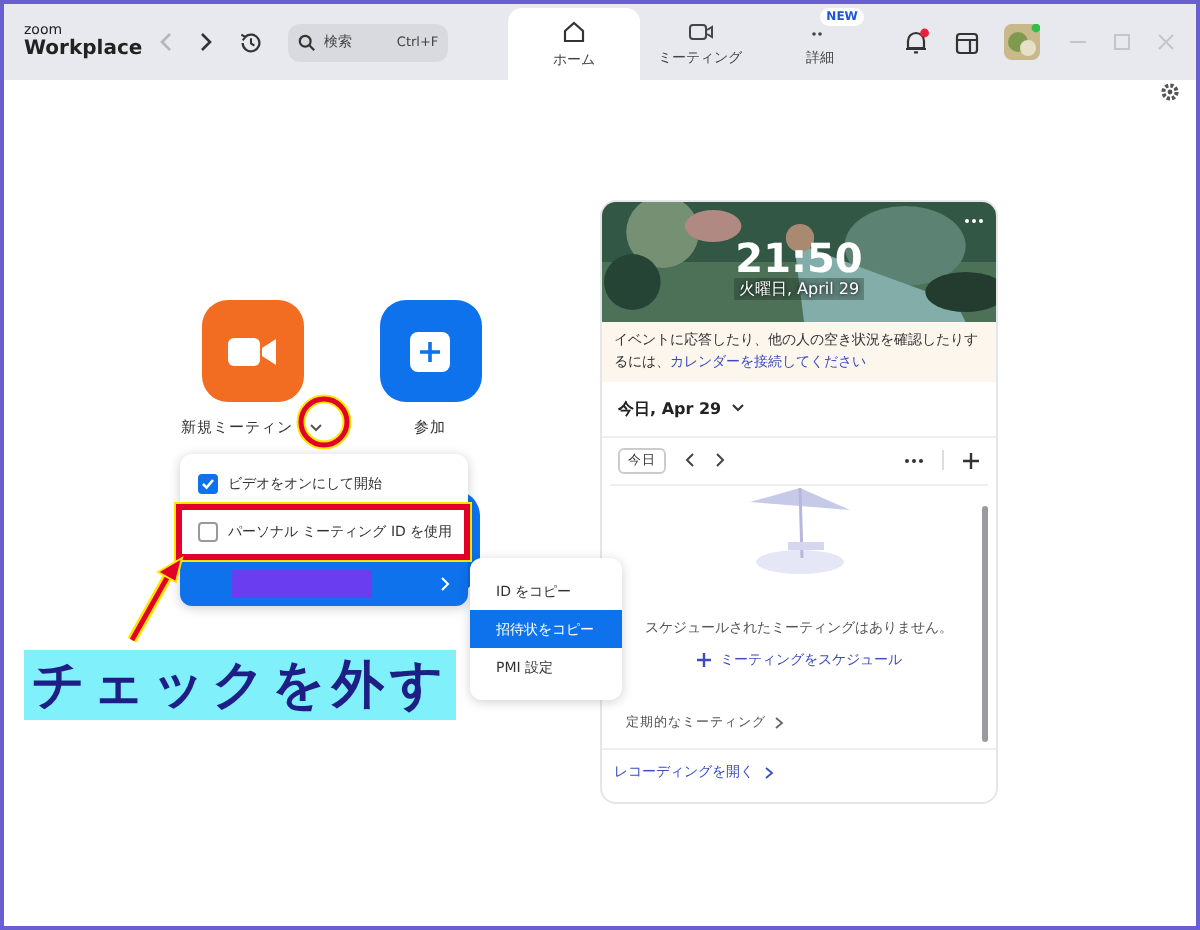 This screenshot has width=1200, height=930. Describe the element at coordinates (302, 584) in the screenshot. I see `redaction-bar` at that location.